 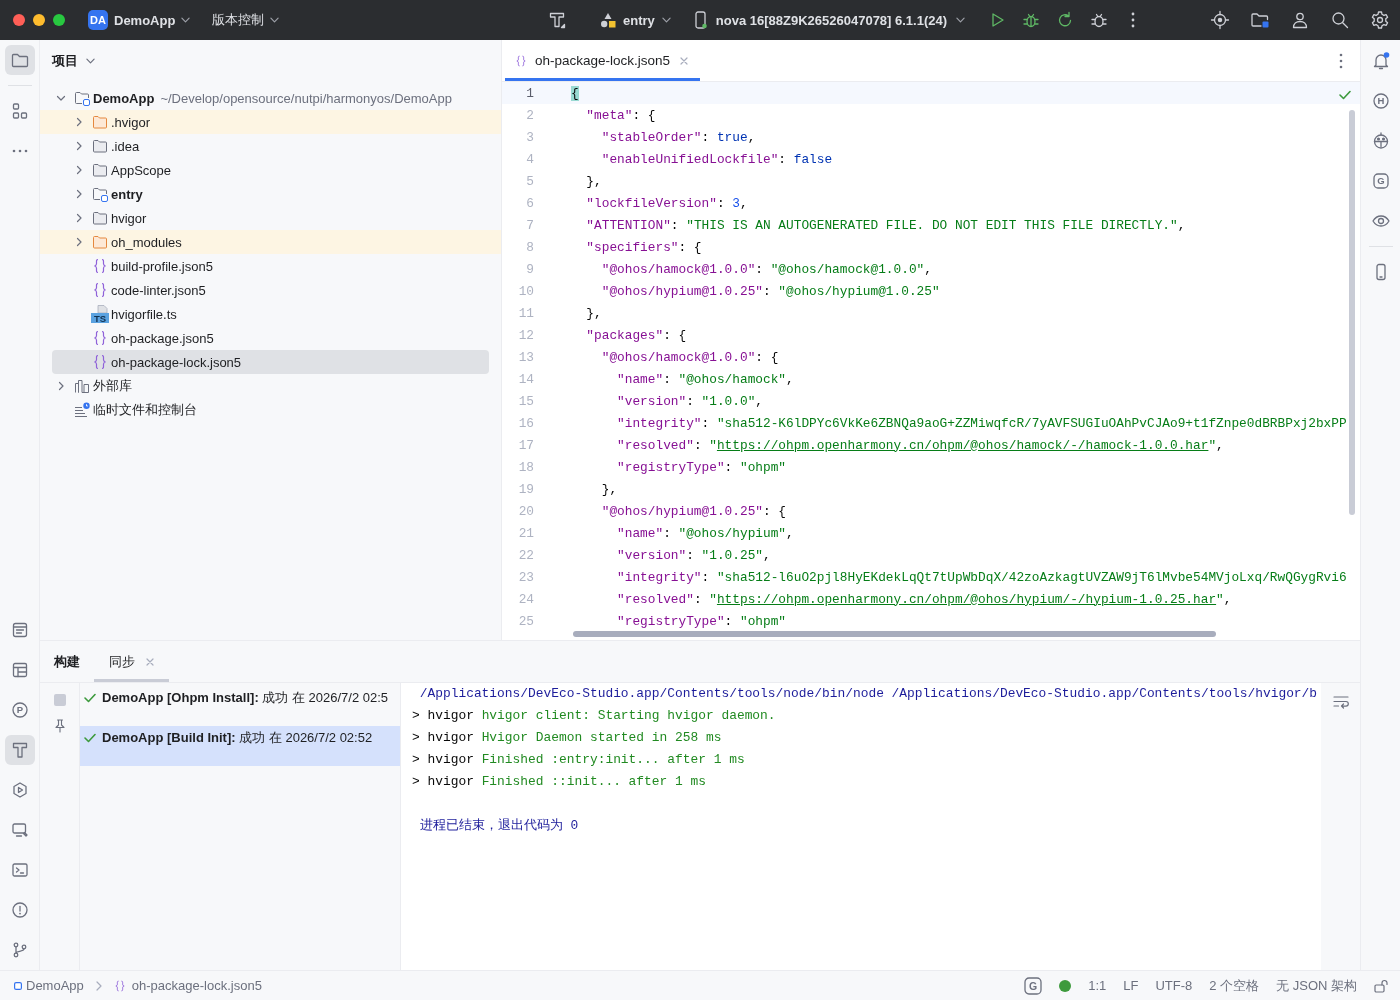 I want to click on lock-icon, so click(x=1381, y=985).